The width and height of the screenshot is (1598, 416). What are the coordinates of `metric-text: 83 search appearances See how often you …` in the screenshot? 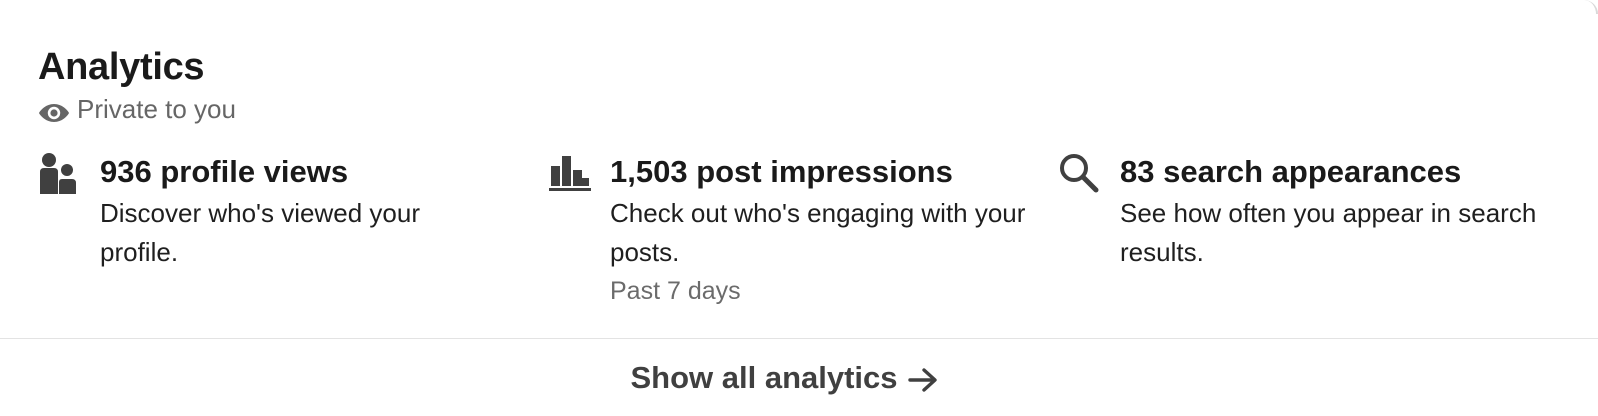 It's located at (1340, 211).